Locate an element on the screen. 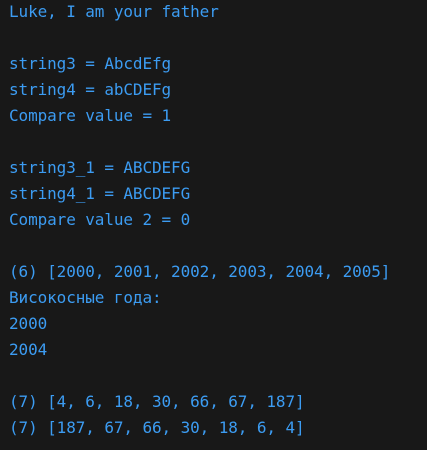 This screenshot has height=450, width=427. console-line: (6) [2000, 2001, 2002, 2003, 2004, 2005] is located at coordinates (200, 271).